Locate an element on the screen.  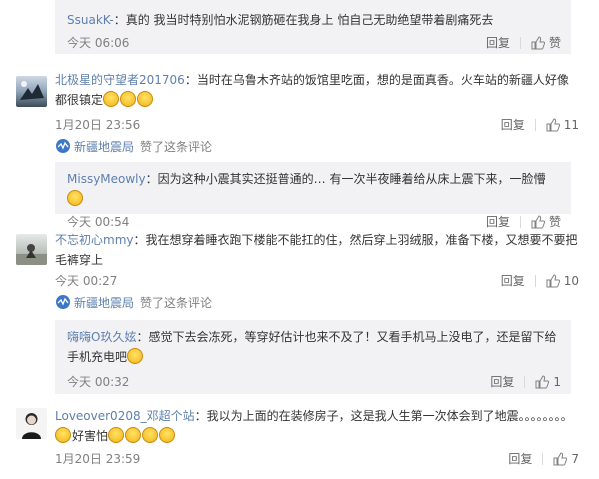
like-button: 10 is located at coordinates (562, 281).